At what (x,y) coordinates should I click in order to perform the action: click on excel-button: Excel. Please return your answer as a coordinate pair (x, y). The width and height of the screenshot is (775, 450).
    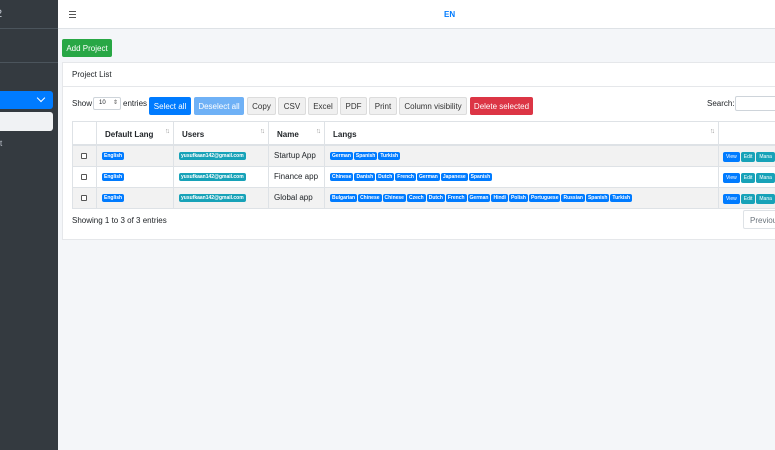
    Looking at the image, I should click on (323, 106).